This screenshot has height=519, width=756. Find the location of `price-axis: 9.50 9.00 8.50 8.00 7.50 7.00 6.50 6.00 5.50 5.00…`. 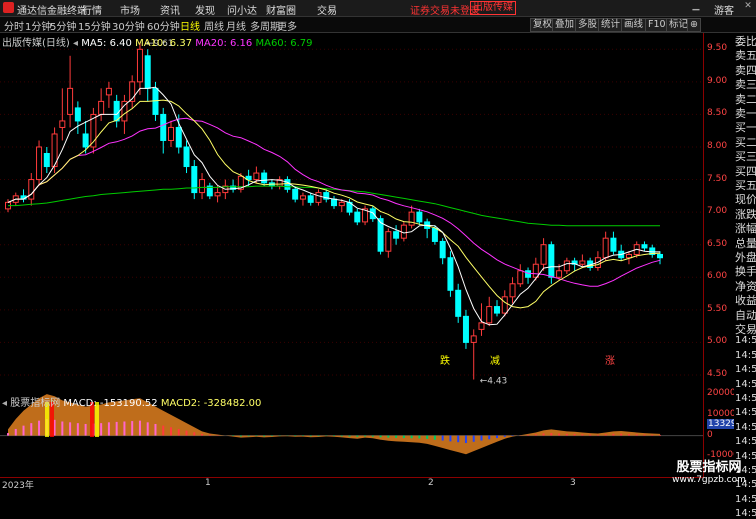

price-axis: 9.50 9.00 8.50 8.00 7.50 7.00 6.50 6.00 5.50 5.00… is located at coordinates (721, 255).